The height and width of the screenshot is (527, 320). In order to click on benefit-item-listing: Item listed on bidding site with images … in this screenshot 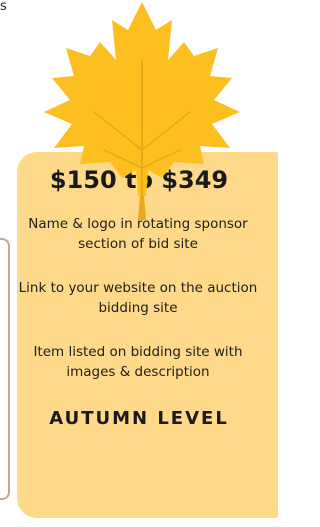, I will do `click(138, 362)`.